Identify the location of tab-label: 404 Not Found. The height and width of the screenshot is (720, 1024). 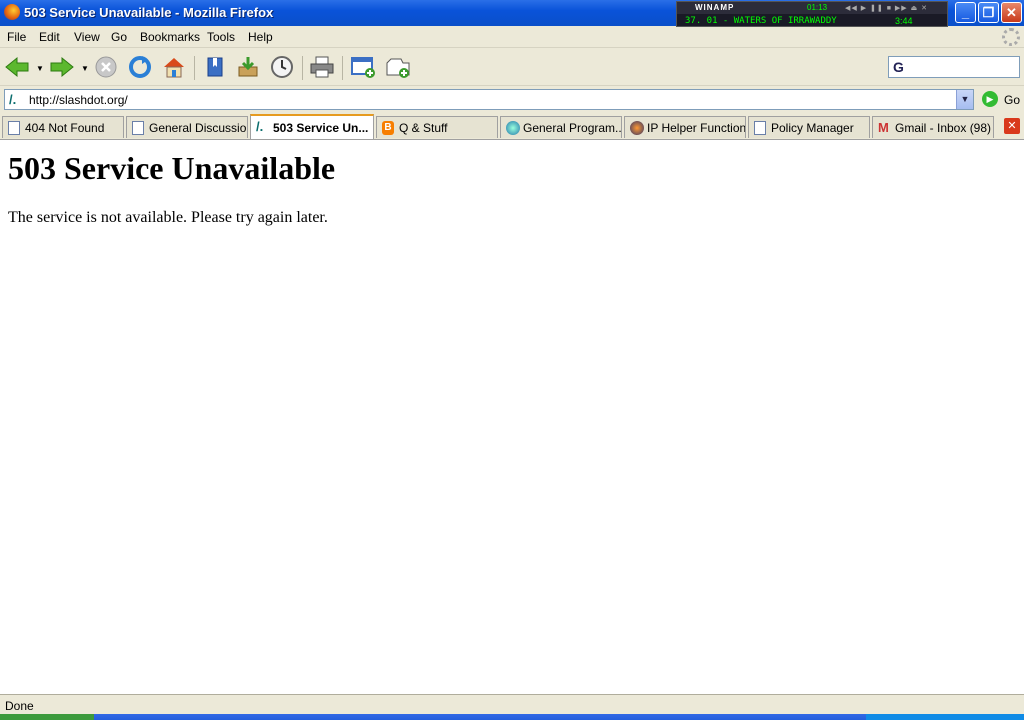
(65, 128).